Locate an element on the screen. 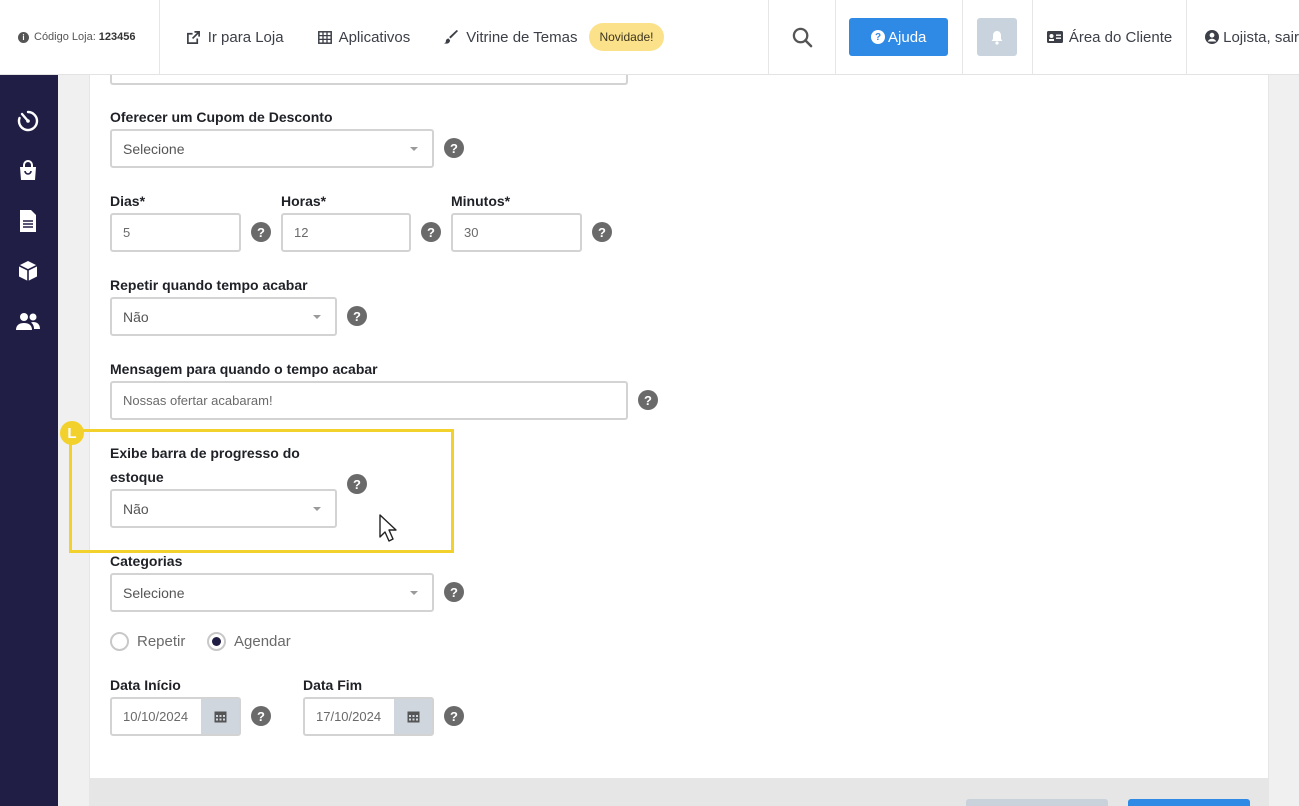 The height and width of the screenshot is (806, 1299). apps-label: Aplicativos is located at coordinates (374, 37).